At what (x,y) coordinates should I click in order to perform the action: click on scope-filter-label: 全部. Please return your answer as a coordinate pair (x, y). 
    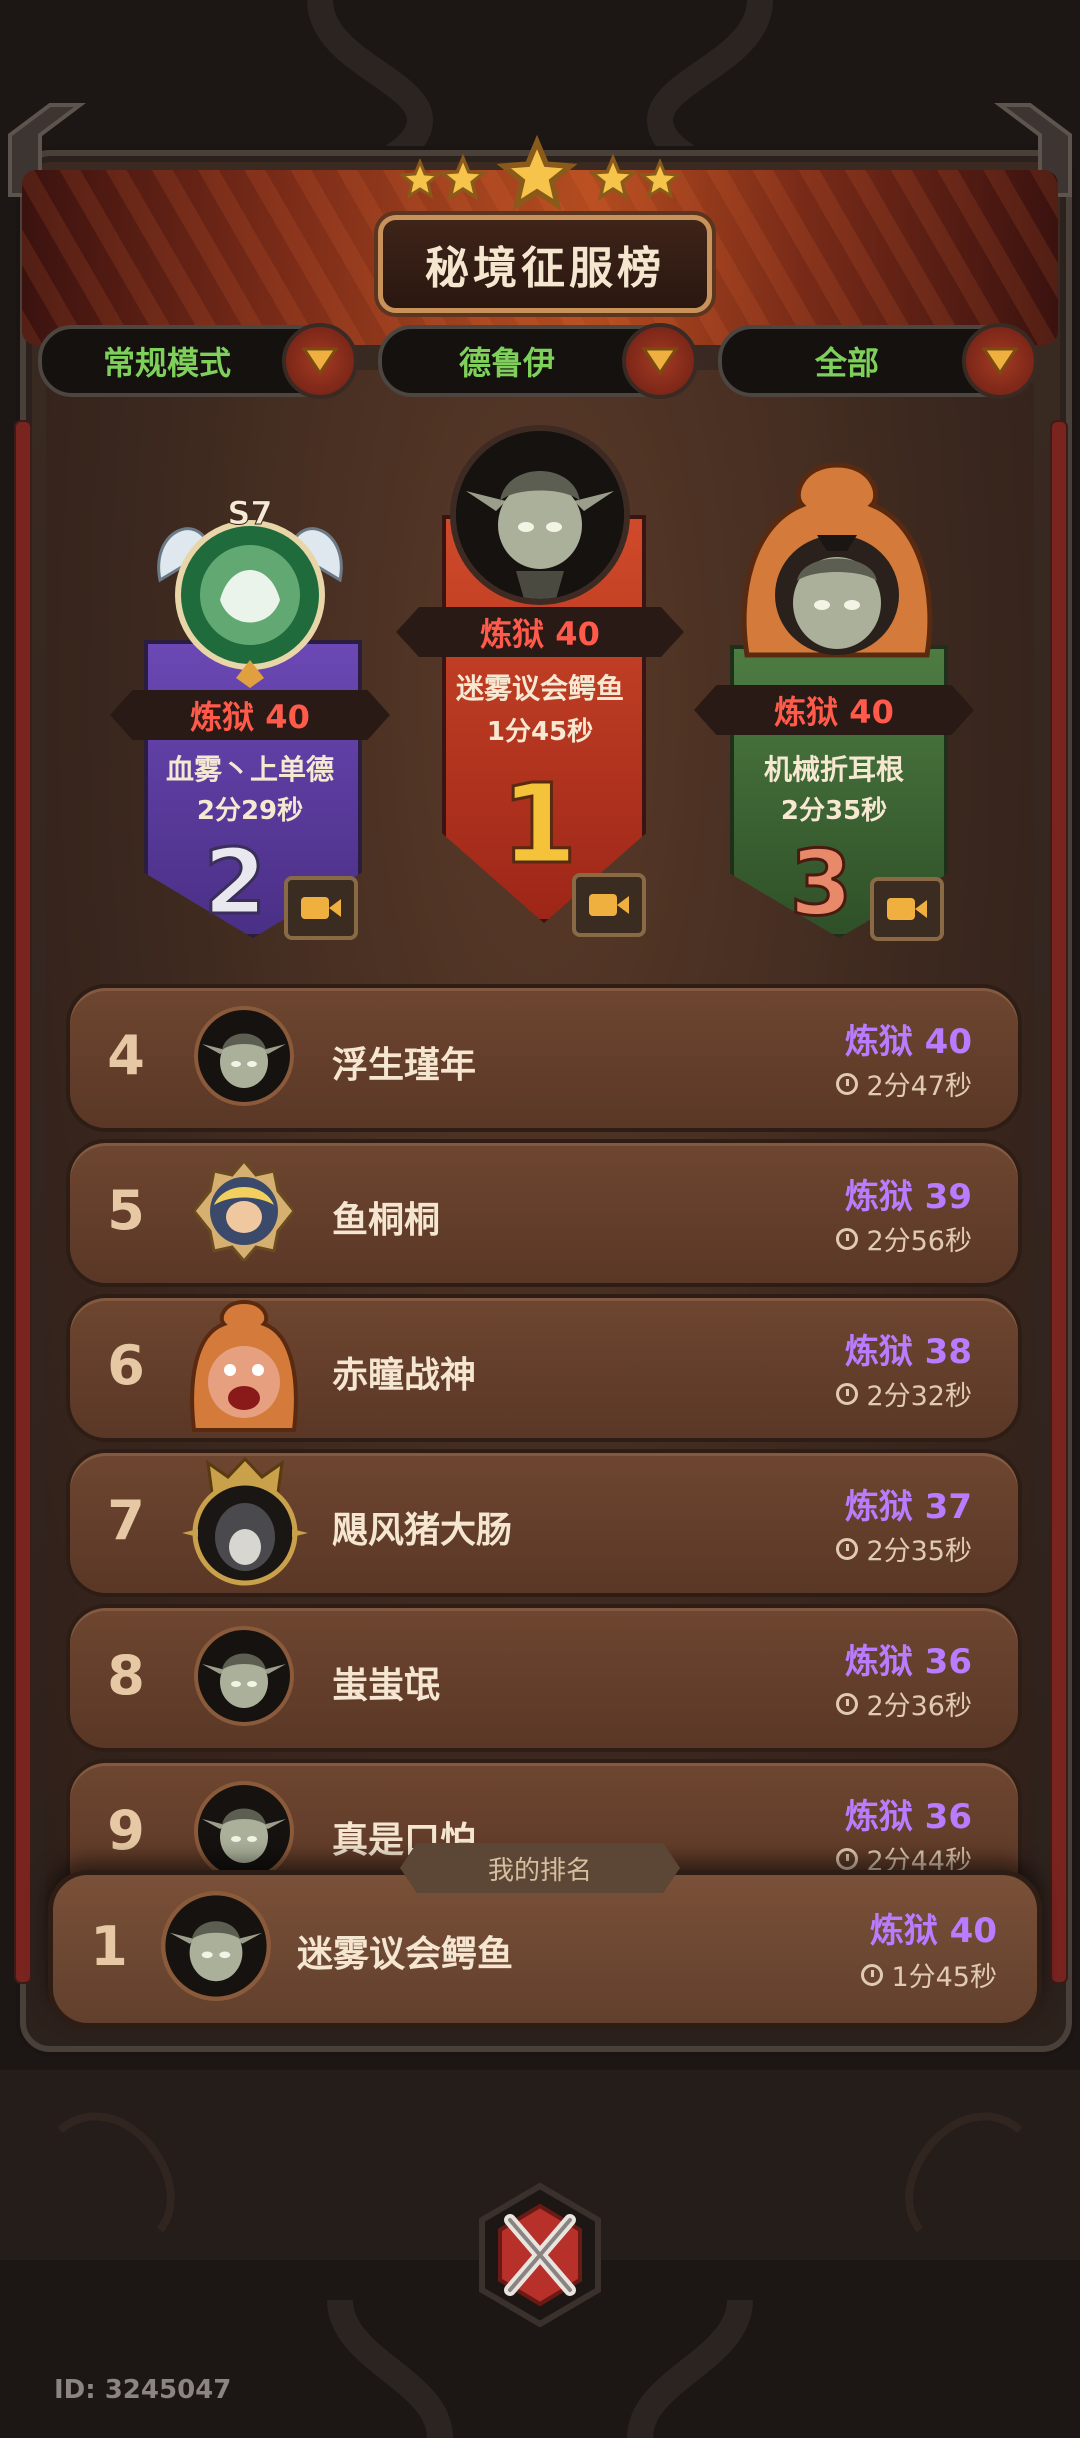
    Looking at the image, I should click on (846, 363).